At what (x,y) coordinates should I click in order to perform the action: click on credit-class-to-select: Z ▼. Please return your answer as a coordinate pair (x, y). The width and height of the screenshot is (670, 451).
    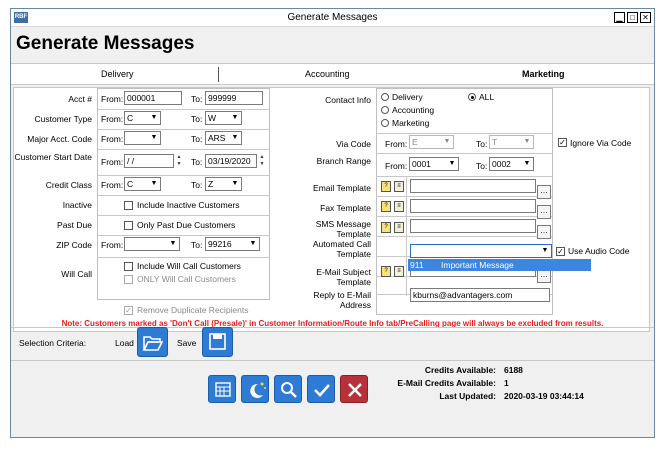
    Looking at the image, I should click on (223, 184).